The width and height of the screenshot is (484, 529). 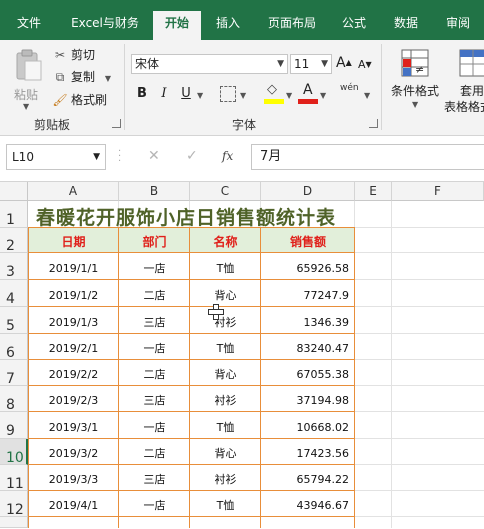 I want to click on formula-bar-splitter-icon: · · ·, so click(x=119, y=157).